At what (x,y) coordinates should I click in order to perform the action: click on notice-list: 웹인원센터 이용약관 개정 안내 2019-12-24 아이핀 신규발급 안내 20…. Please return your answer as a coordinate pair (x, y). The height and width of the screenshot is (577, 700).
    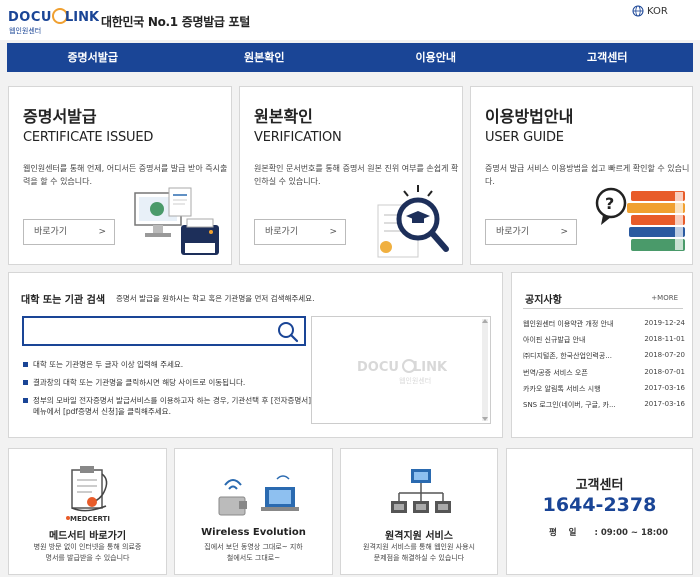
    Looking at the image, I should click on (604, 367).